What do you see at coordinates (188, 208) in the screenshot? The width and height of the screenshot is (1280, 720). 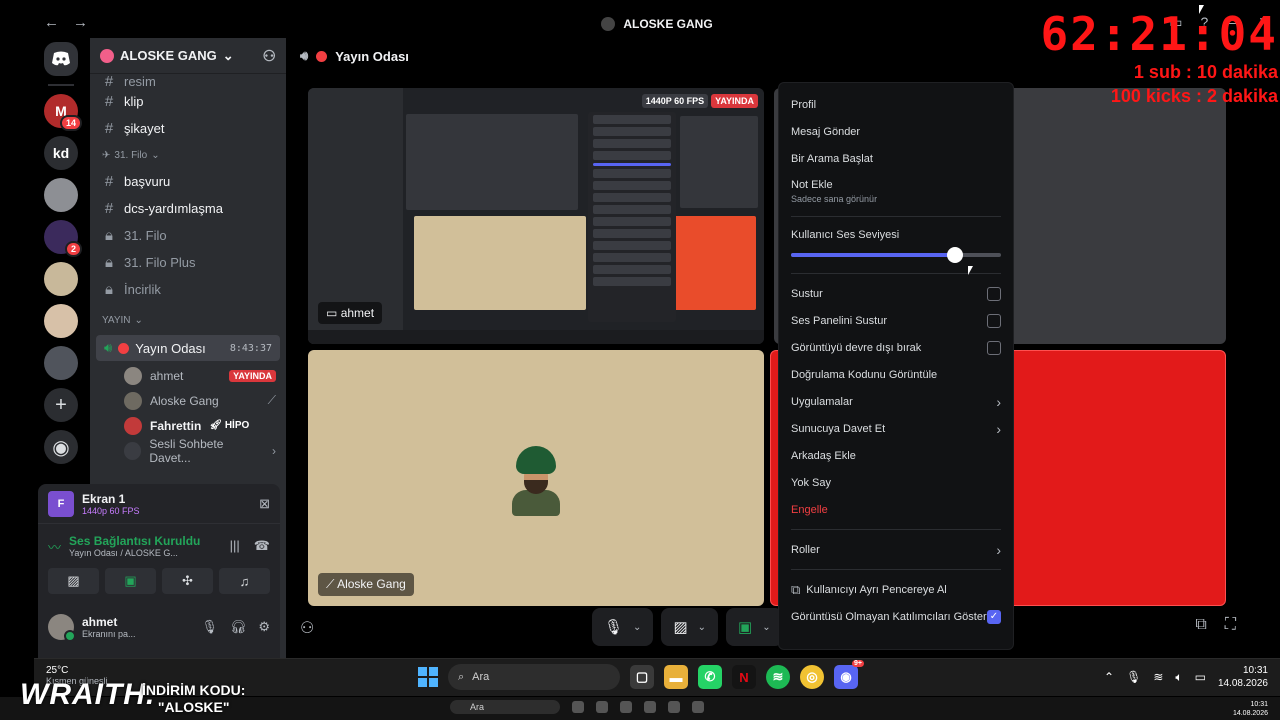 I see `channel-item: # dcs-yardımlaşma` at bounding box center [188, 208].